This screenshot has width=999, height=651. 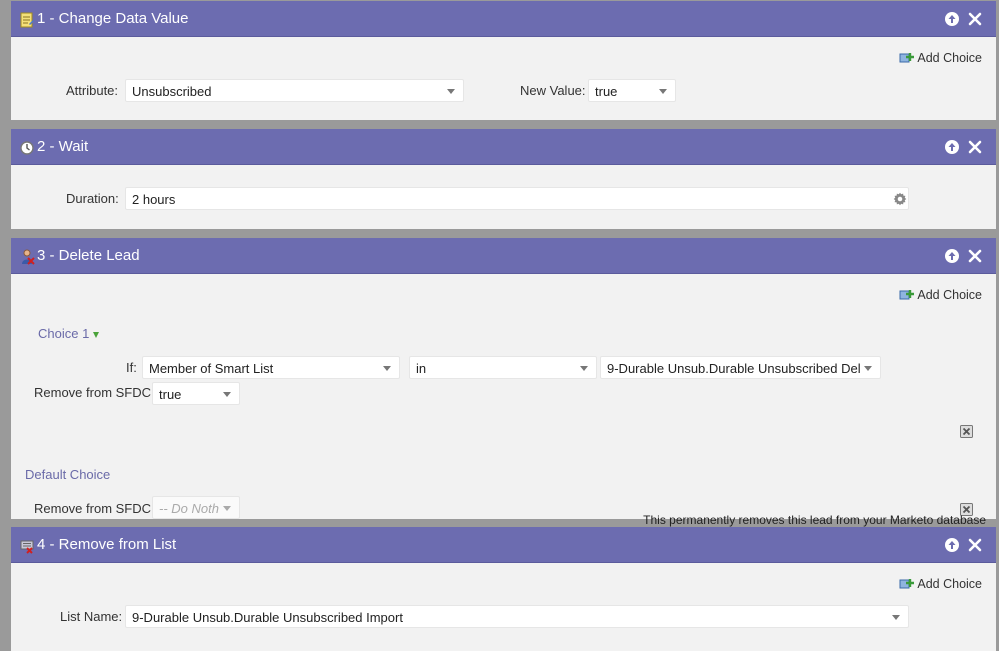 What do you see at coordinates (606, 91) in the screenshot?
I see `new-value: true` at bounding box center [606, 91].